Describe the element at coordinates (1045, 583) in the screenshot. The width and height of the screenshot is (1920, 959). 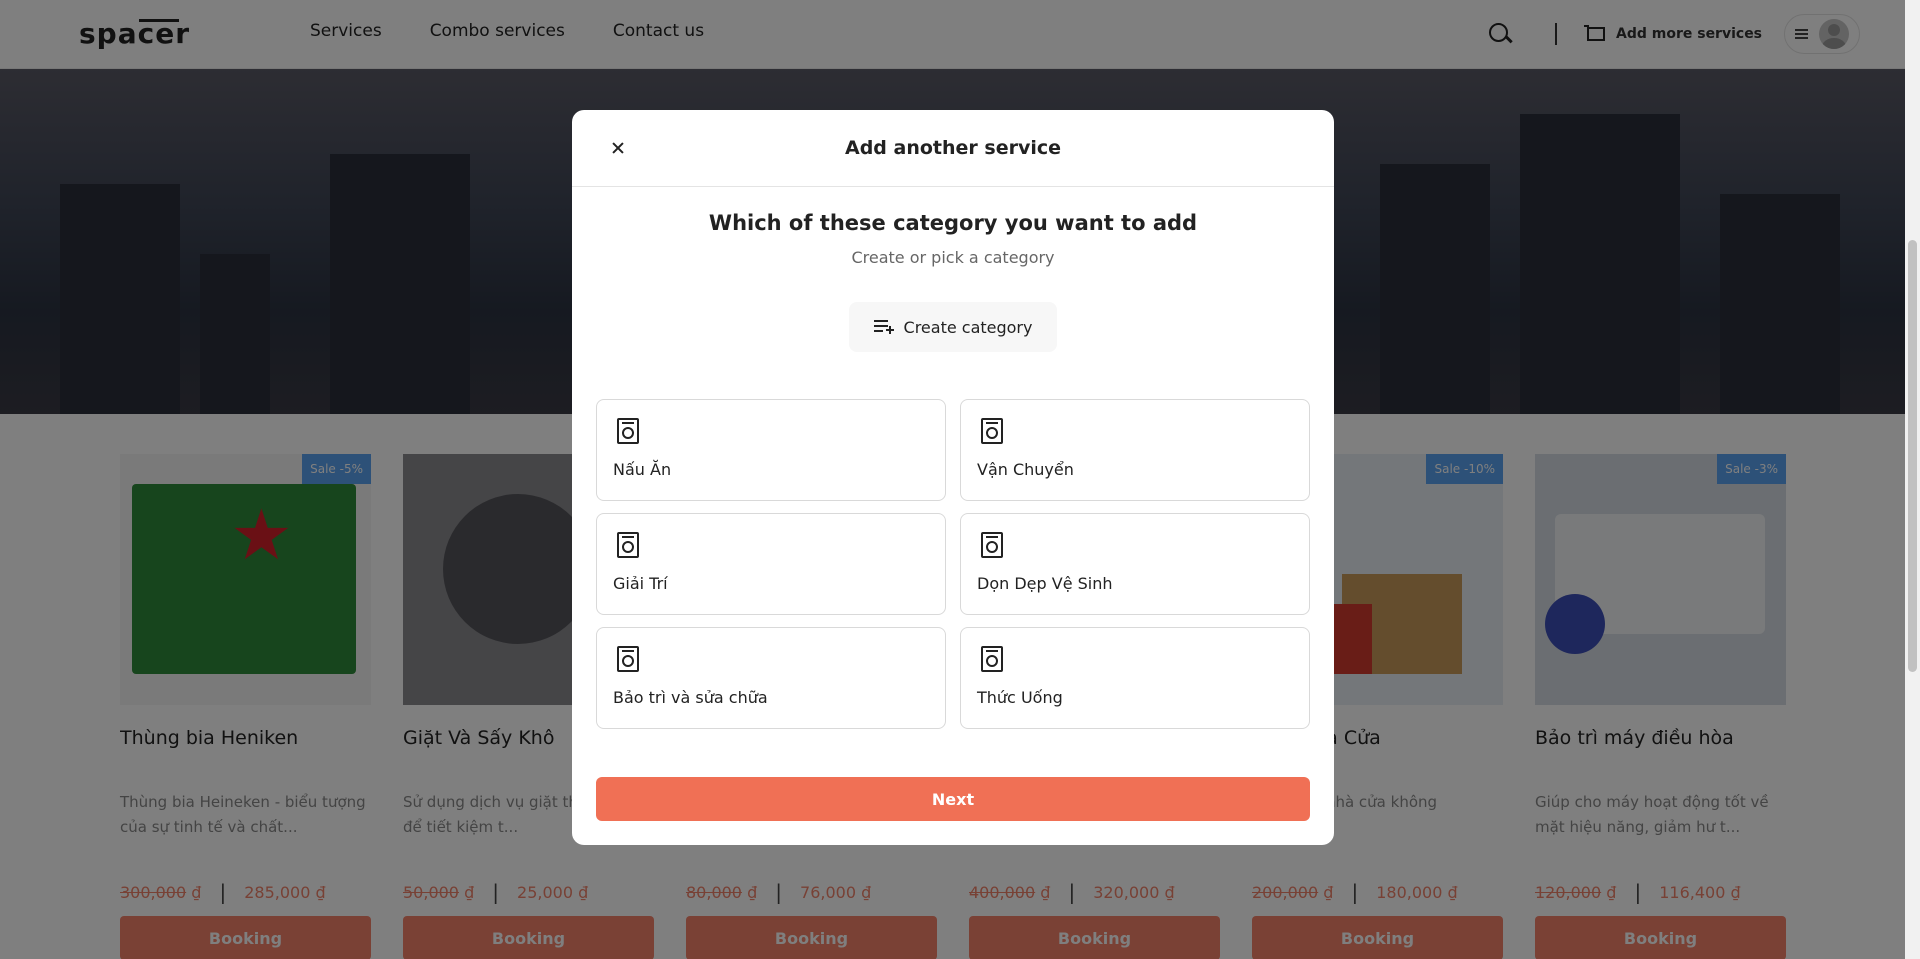
I see `category-name: Dọn Dẹp Vệ Sinh` at that location.